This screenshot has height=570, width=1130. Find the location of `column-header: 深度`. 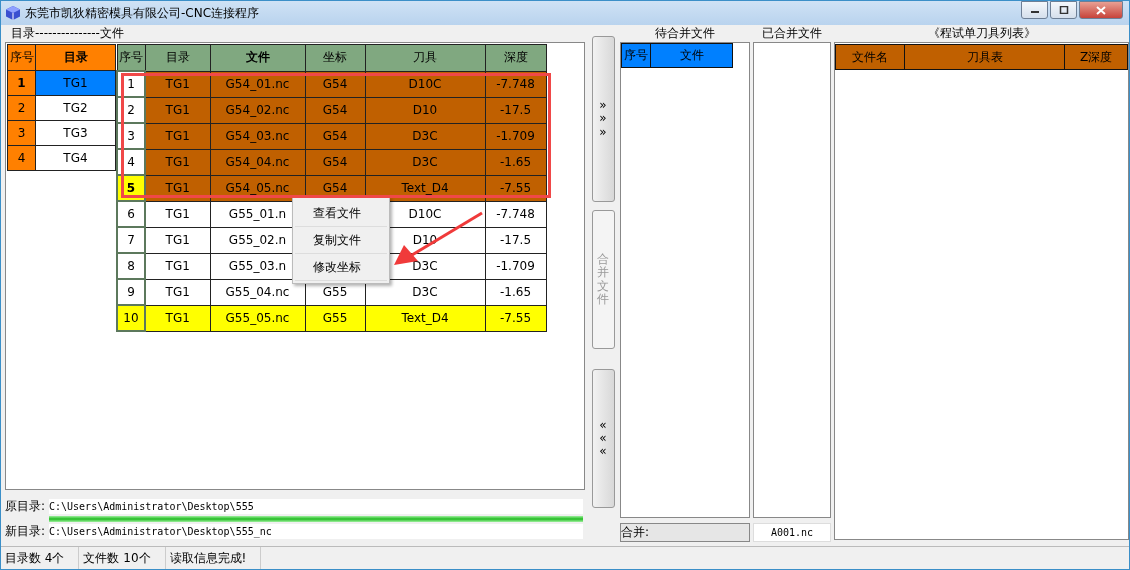

column-header: 深度 is located at coordinates (515, 57).